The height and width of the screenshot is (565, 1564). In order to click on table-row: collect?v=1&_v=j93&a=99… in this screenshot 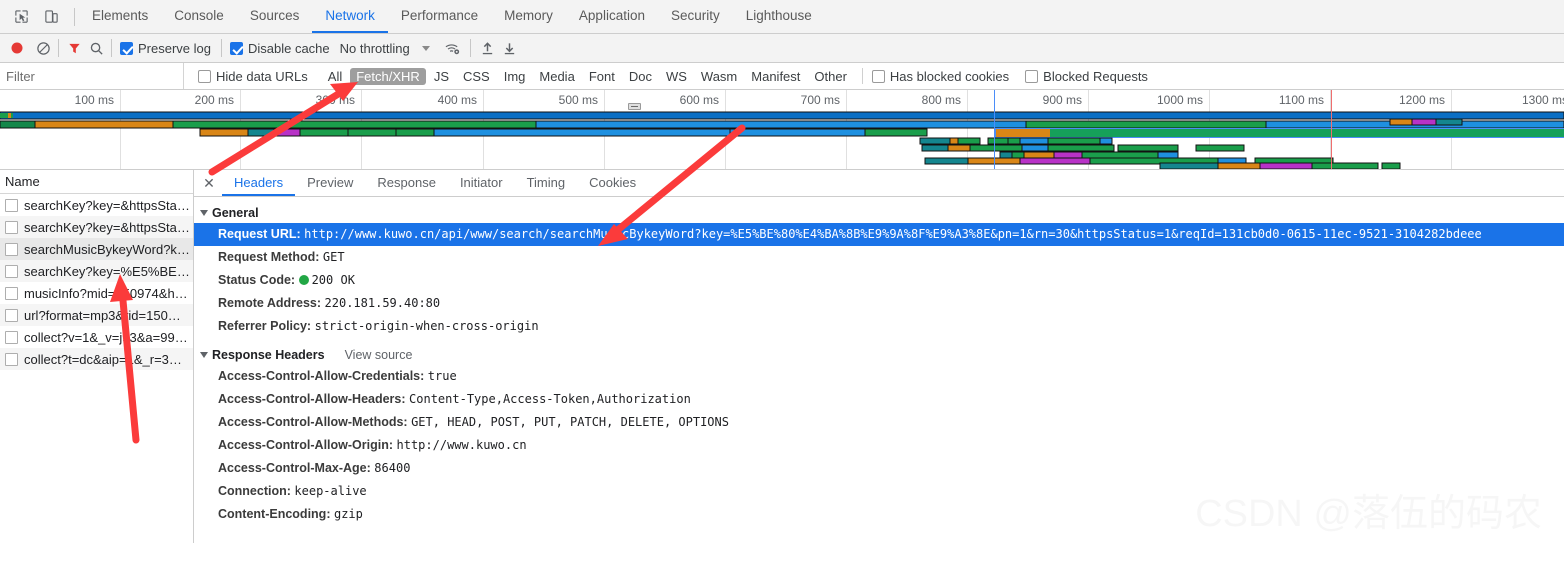, I will do `click(96, 337)`.